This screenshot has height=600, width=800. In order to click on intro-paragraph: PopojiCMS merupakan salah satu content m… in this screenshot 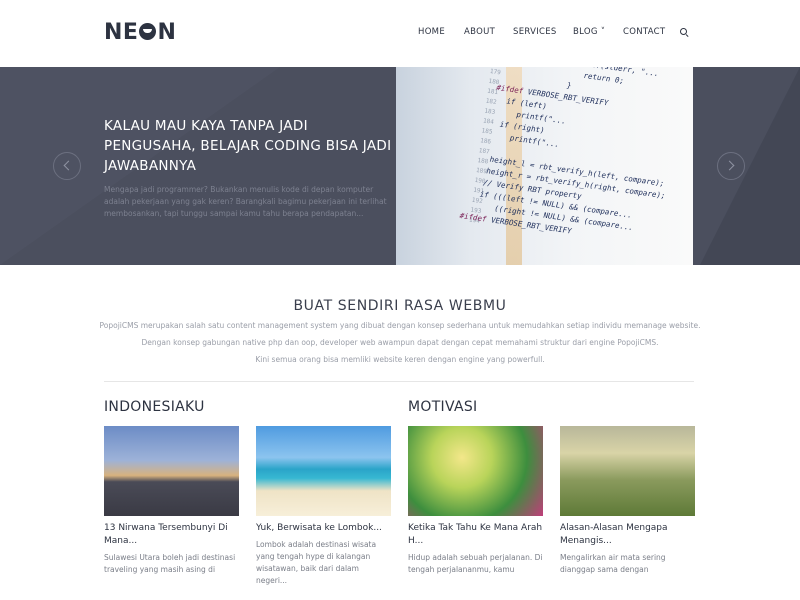, I will do `click(400, 325)`.